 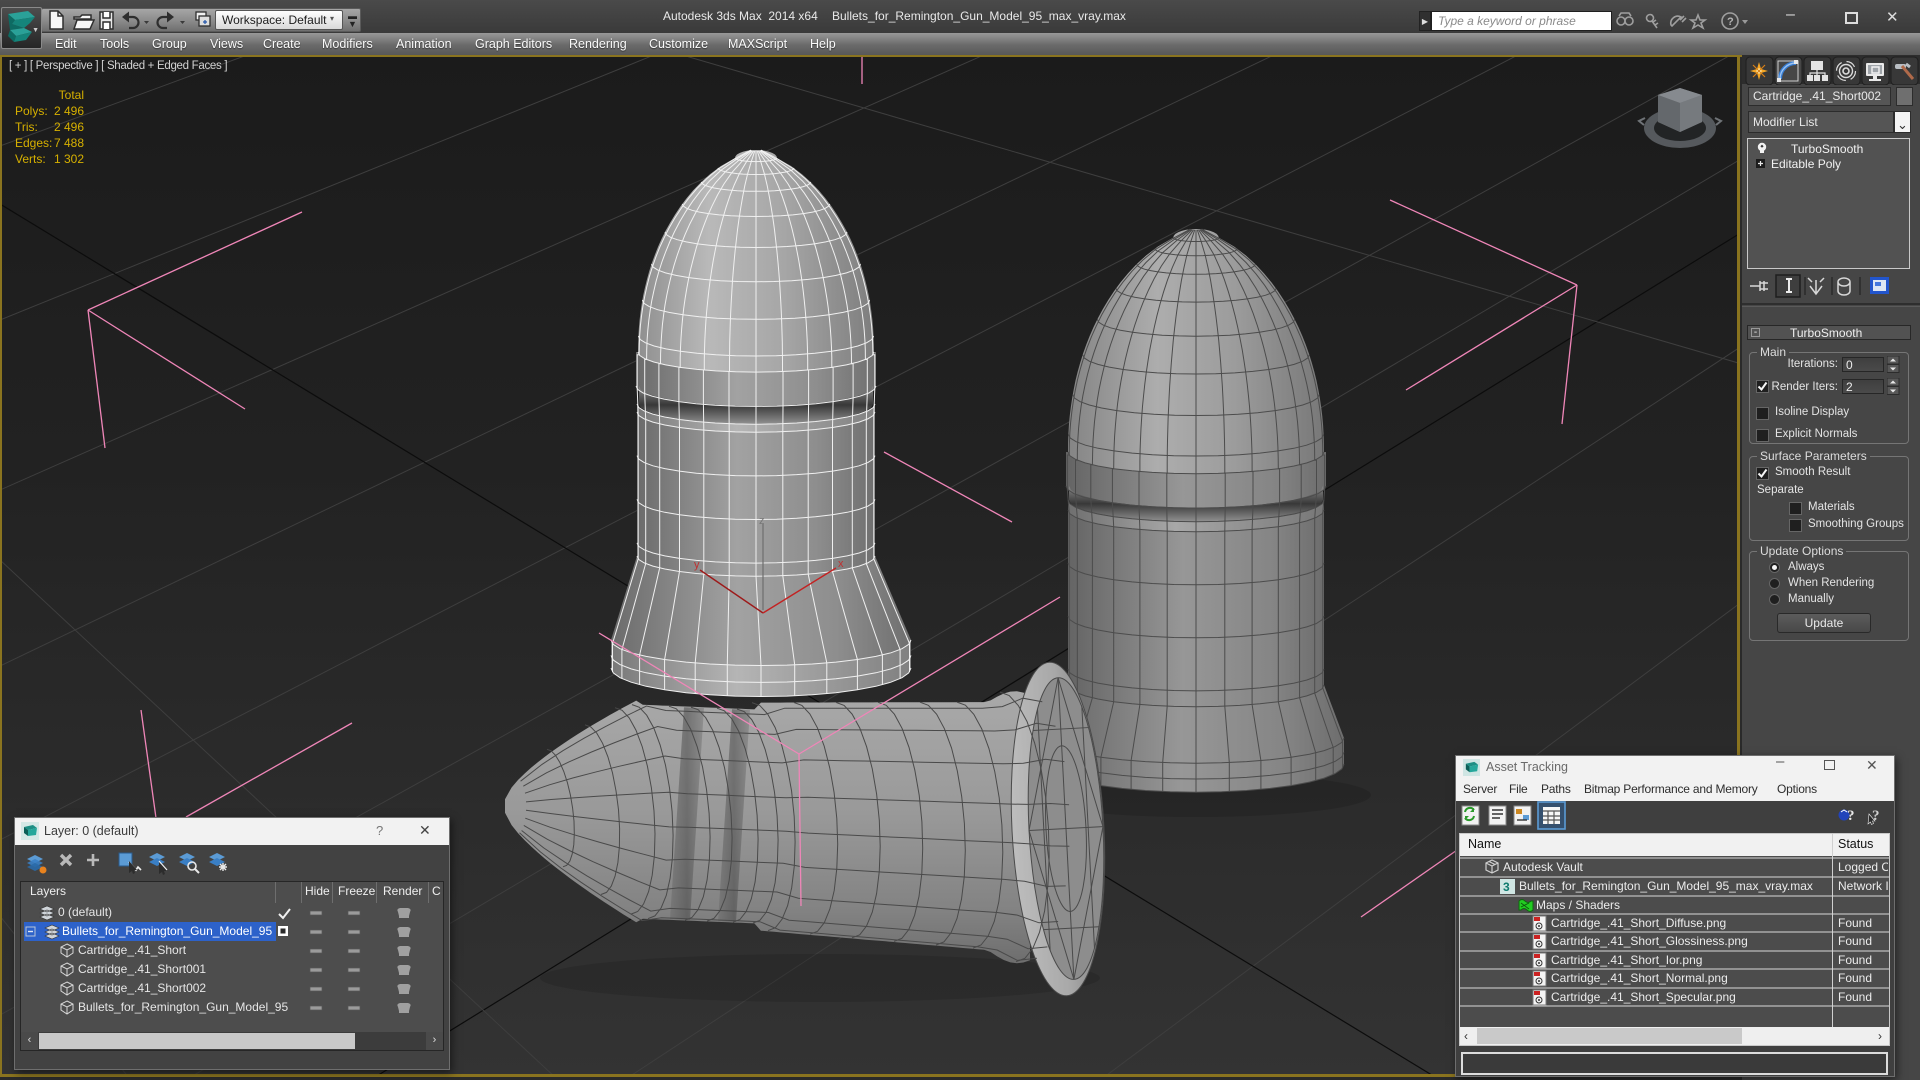 What do you see at coordinates (841, 564) in the screenshot?
I see `svg-text: x` at bounding box center [841, 564].